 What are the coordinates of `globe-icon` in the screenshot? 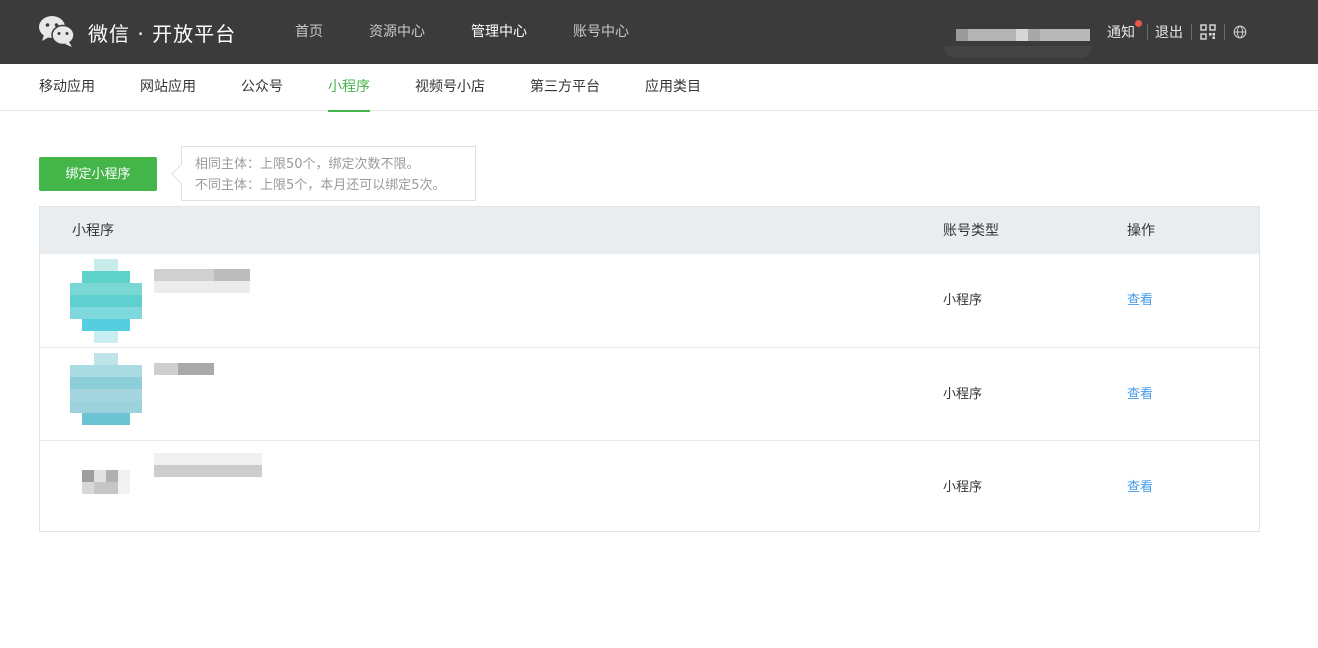 It's located at (1240, 32).